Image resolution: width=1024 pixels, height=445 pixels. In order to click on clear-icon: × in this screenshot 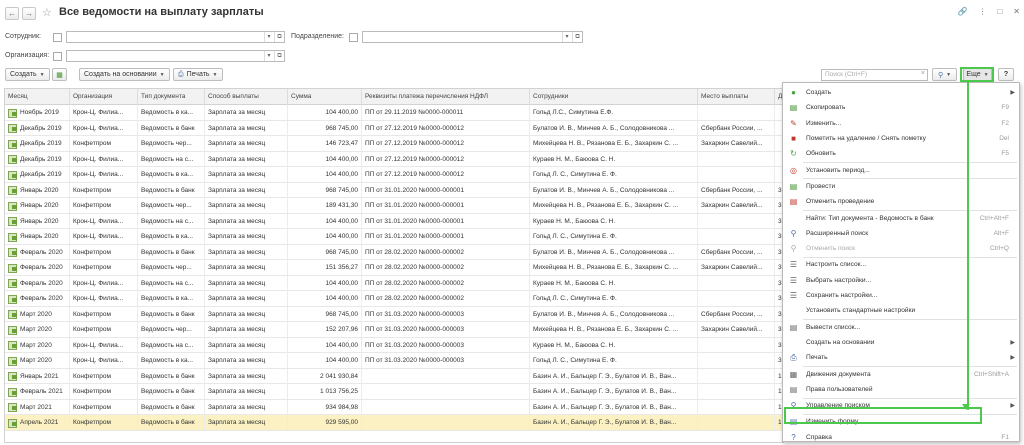, I will do `click(923, 73)`.